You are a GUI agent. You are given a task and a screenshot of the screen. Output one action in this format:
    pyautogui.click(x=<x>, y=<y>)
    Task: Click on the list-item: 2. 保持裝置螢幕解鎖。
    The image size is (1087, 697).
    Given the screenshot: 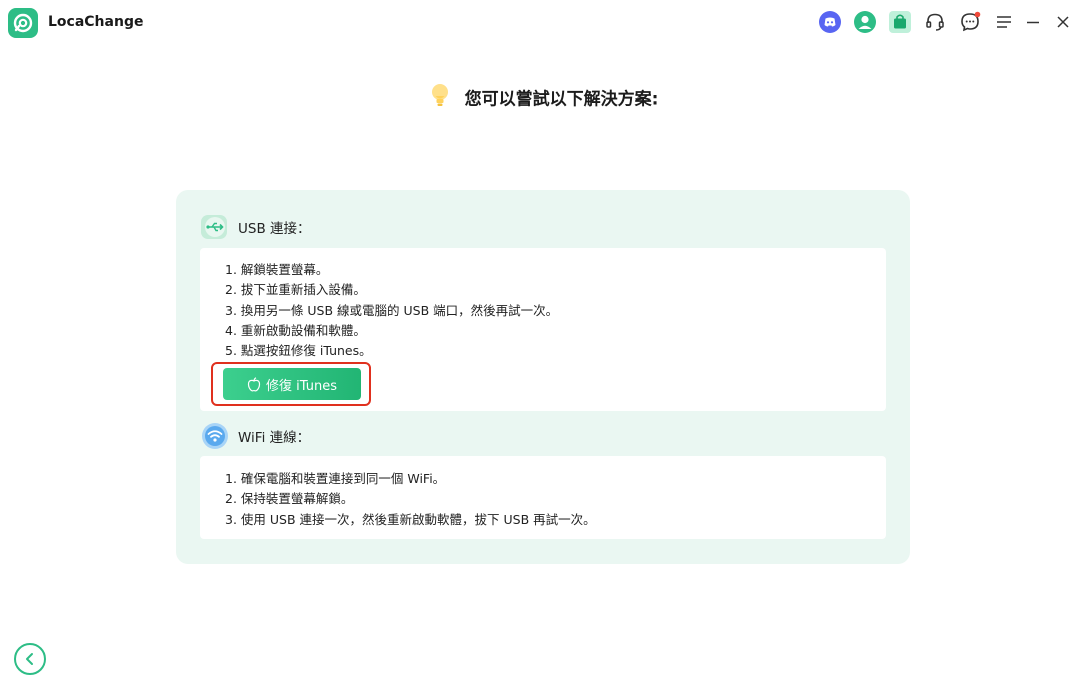 What is the action you would take?
    pyautogui.click(x=289, y=499)
    